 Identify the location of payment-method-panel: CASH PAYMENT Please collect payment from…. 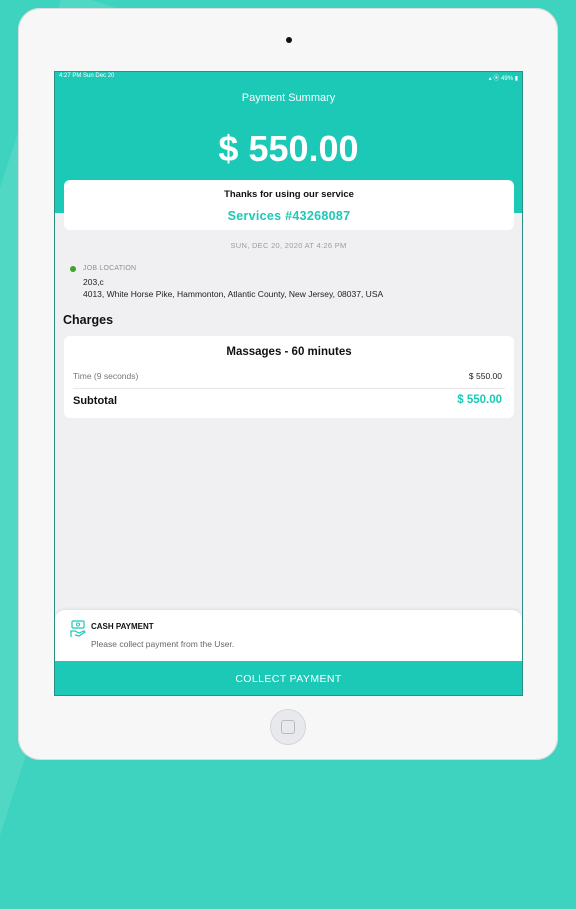
(288, 636).